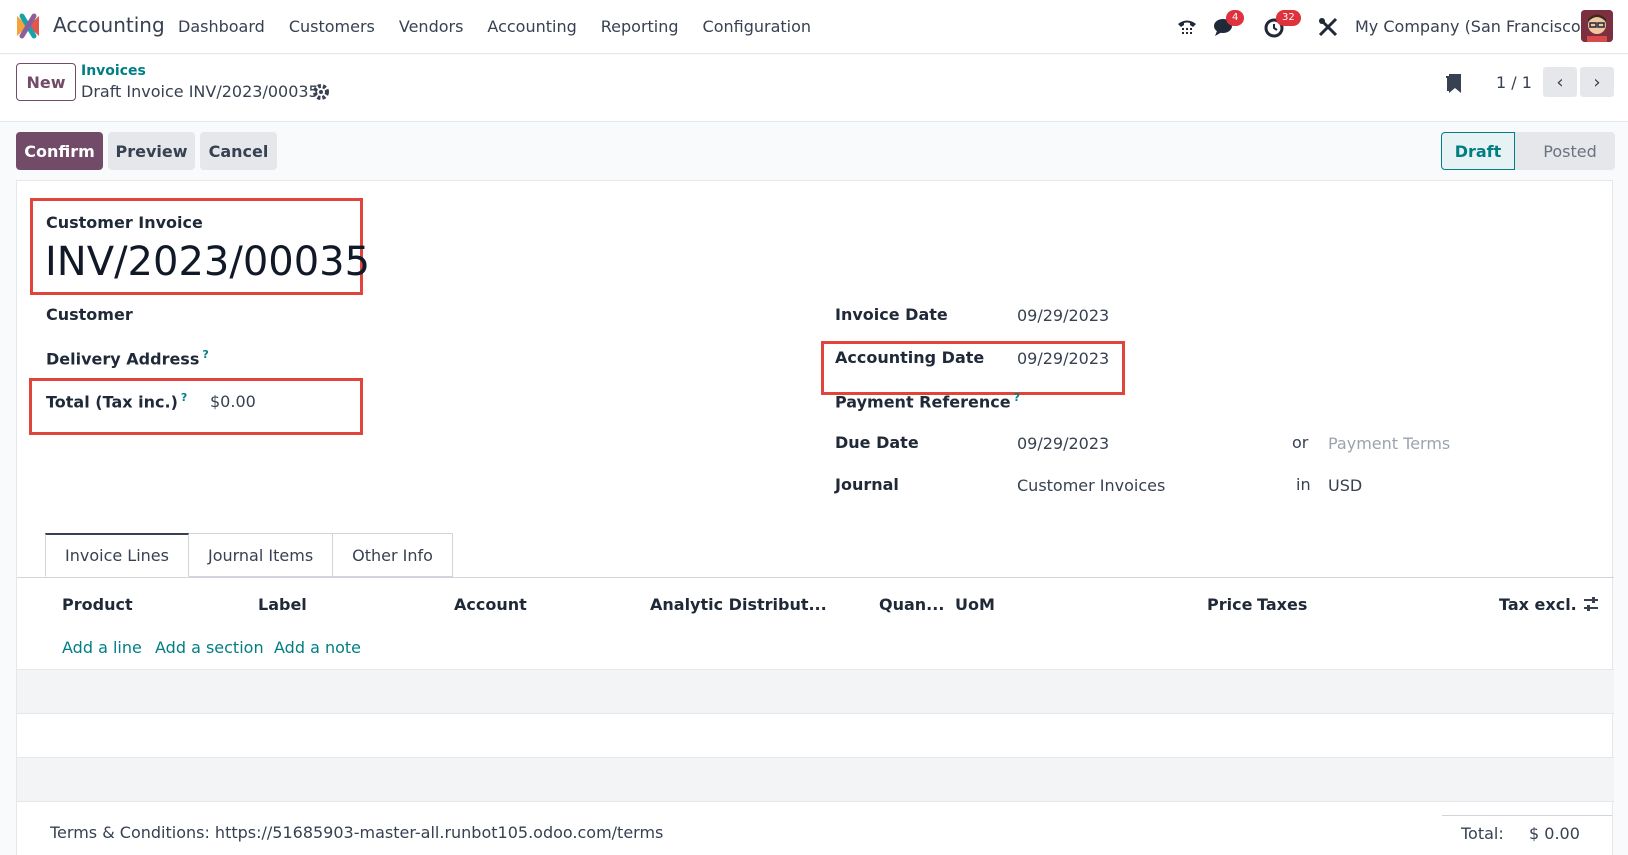  Describe the element at coordinates (233, 401) in the screenshot. I see `total-value: $0.00` at that location.